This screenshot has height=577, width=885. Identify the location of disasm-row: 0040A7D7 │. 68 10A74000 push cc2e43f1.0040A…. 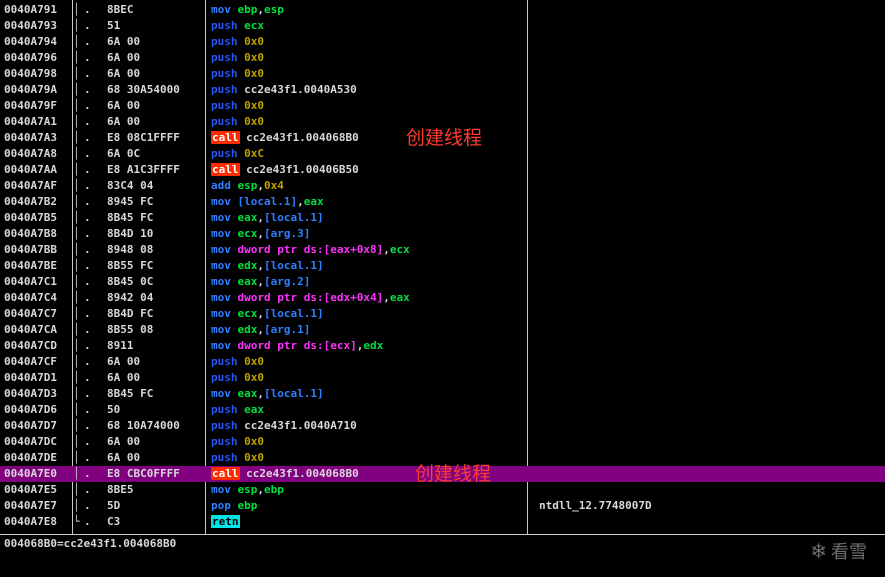
(442, 426).